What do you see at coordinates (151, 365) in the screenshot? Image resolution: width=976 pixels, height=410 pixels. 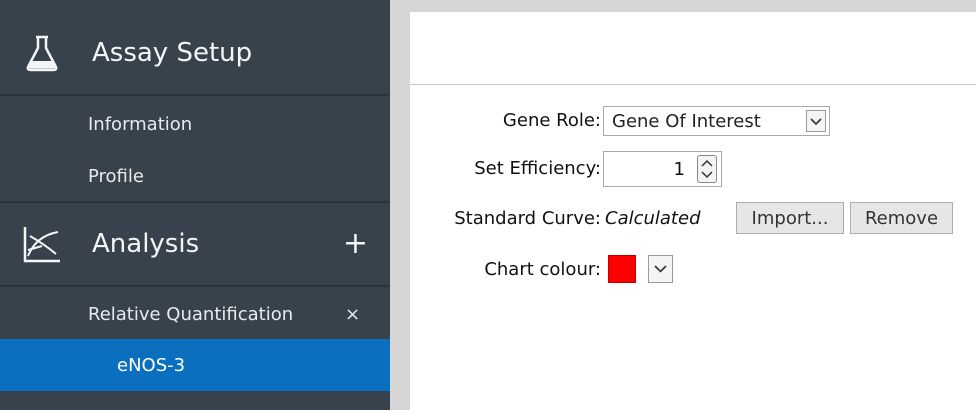 I see `sidebar-item-label: eNOS-3` at bounding box center [151, 365].